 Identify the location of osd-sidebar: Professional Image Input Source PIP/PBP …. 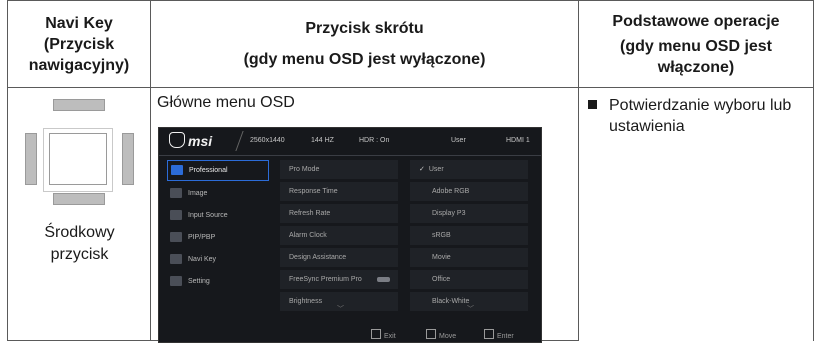
(218, 227).